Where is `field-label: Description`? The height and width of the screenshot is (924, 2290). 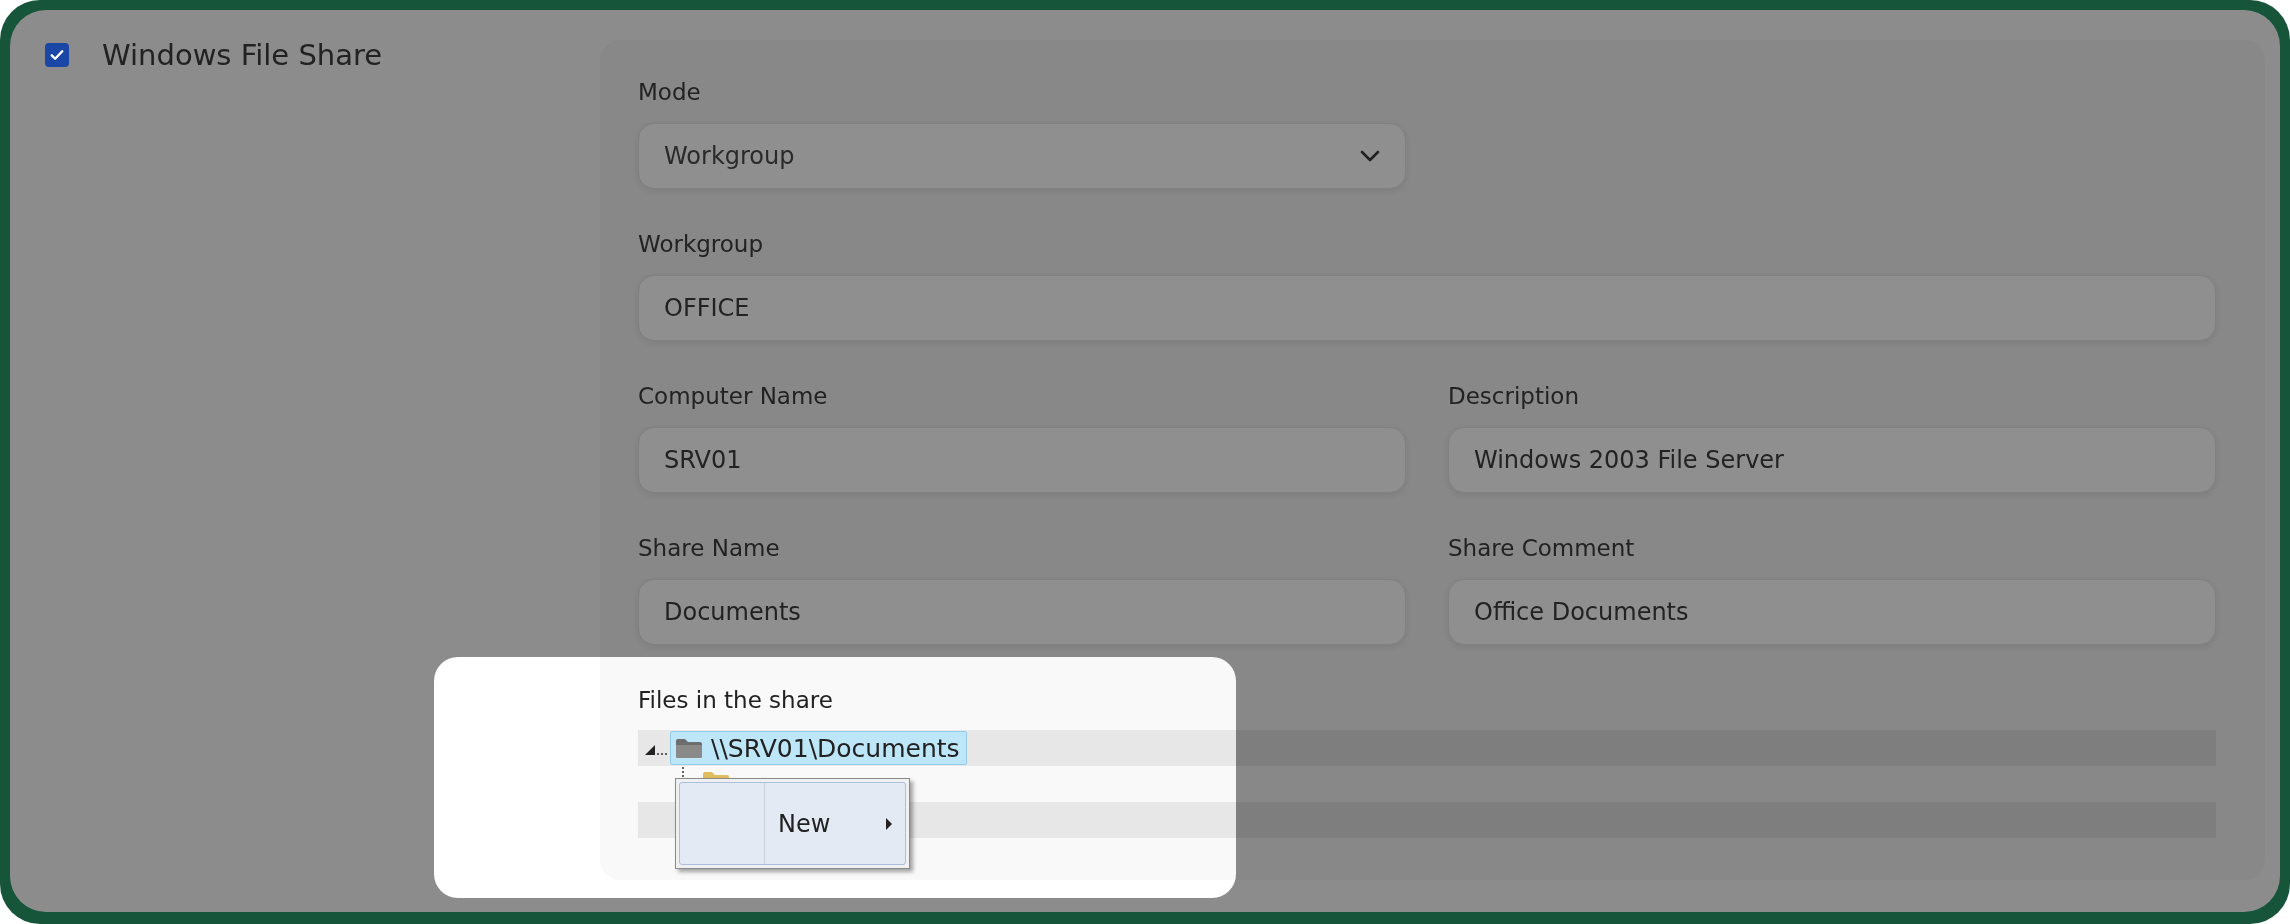
field-label: Description is located at coordinates (1514, 396).